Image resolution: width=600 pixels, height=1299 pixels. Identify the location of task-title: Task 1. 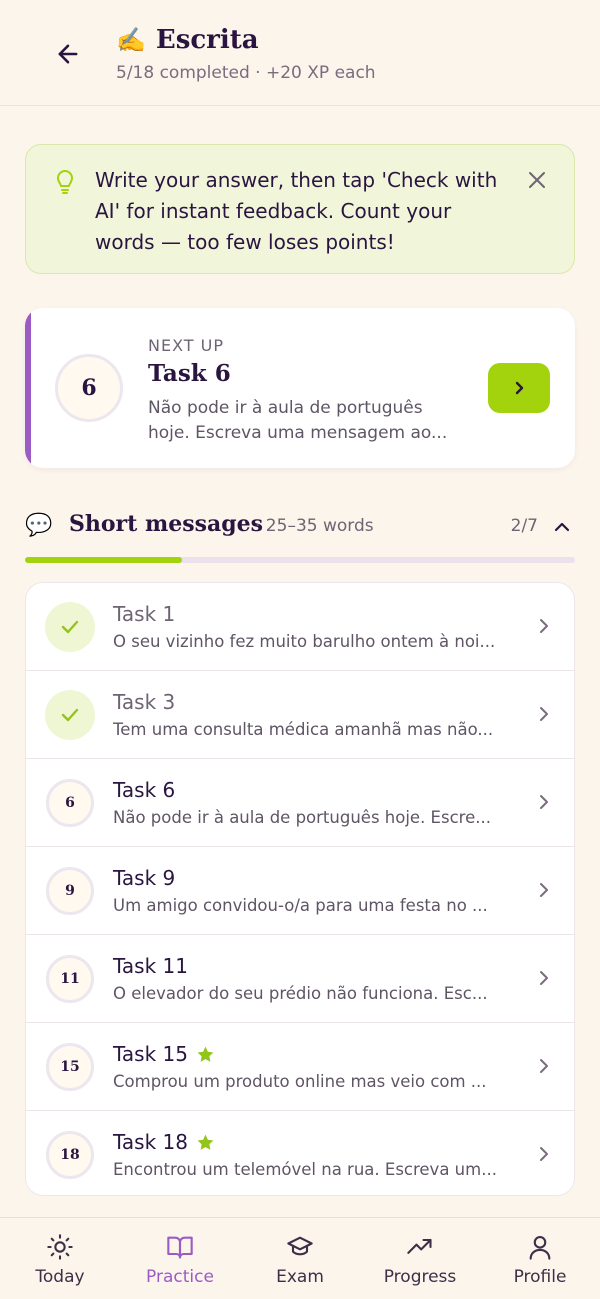
(144, 614).